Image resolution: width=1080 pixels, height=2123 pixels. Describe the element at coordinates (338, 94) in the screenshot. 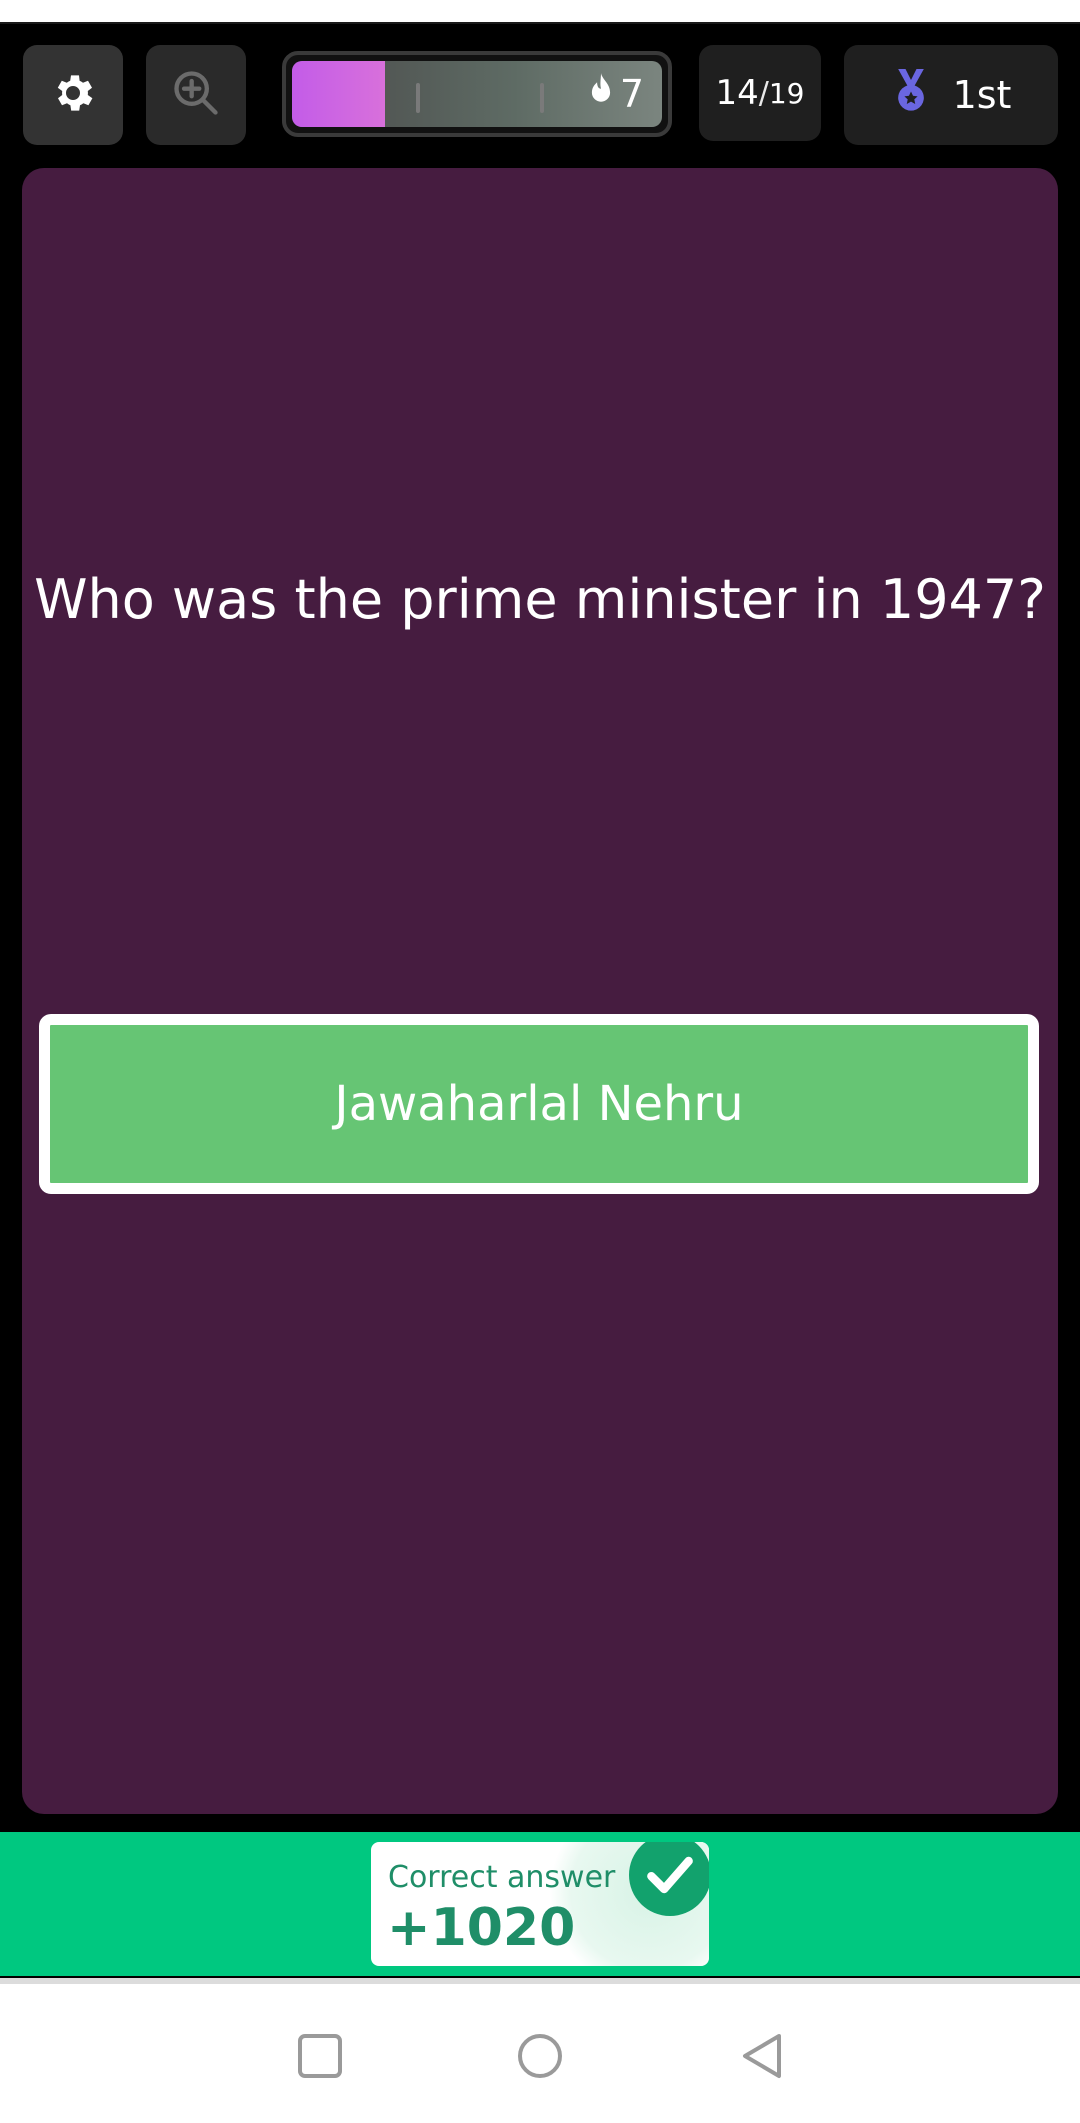

I see `progress-fill` at that location.